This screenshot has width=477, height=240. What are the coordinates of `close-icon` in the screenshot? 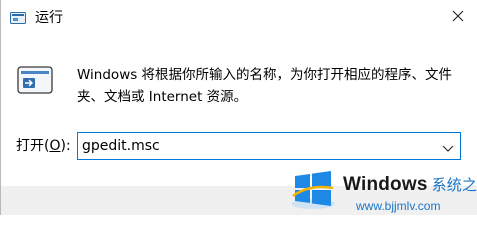 It's located at (458, 18).